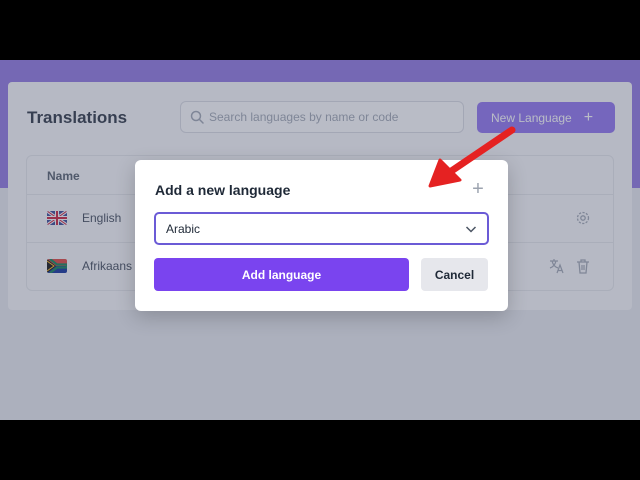 The image size is (640, 480). I want to click on selected-language: Arabic, so click(183, 229).